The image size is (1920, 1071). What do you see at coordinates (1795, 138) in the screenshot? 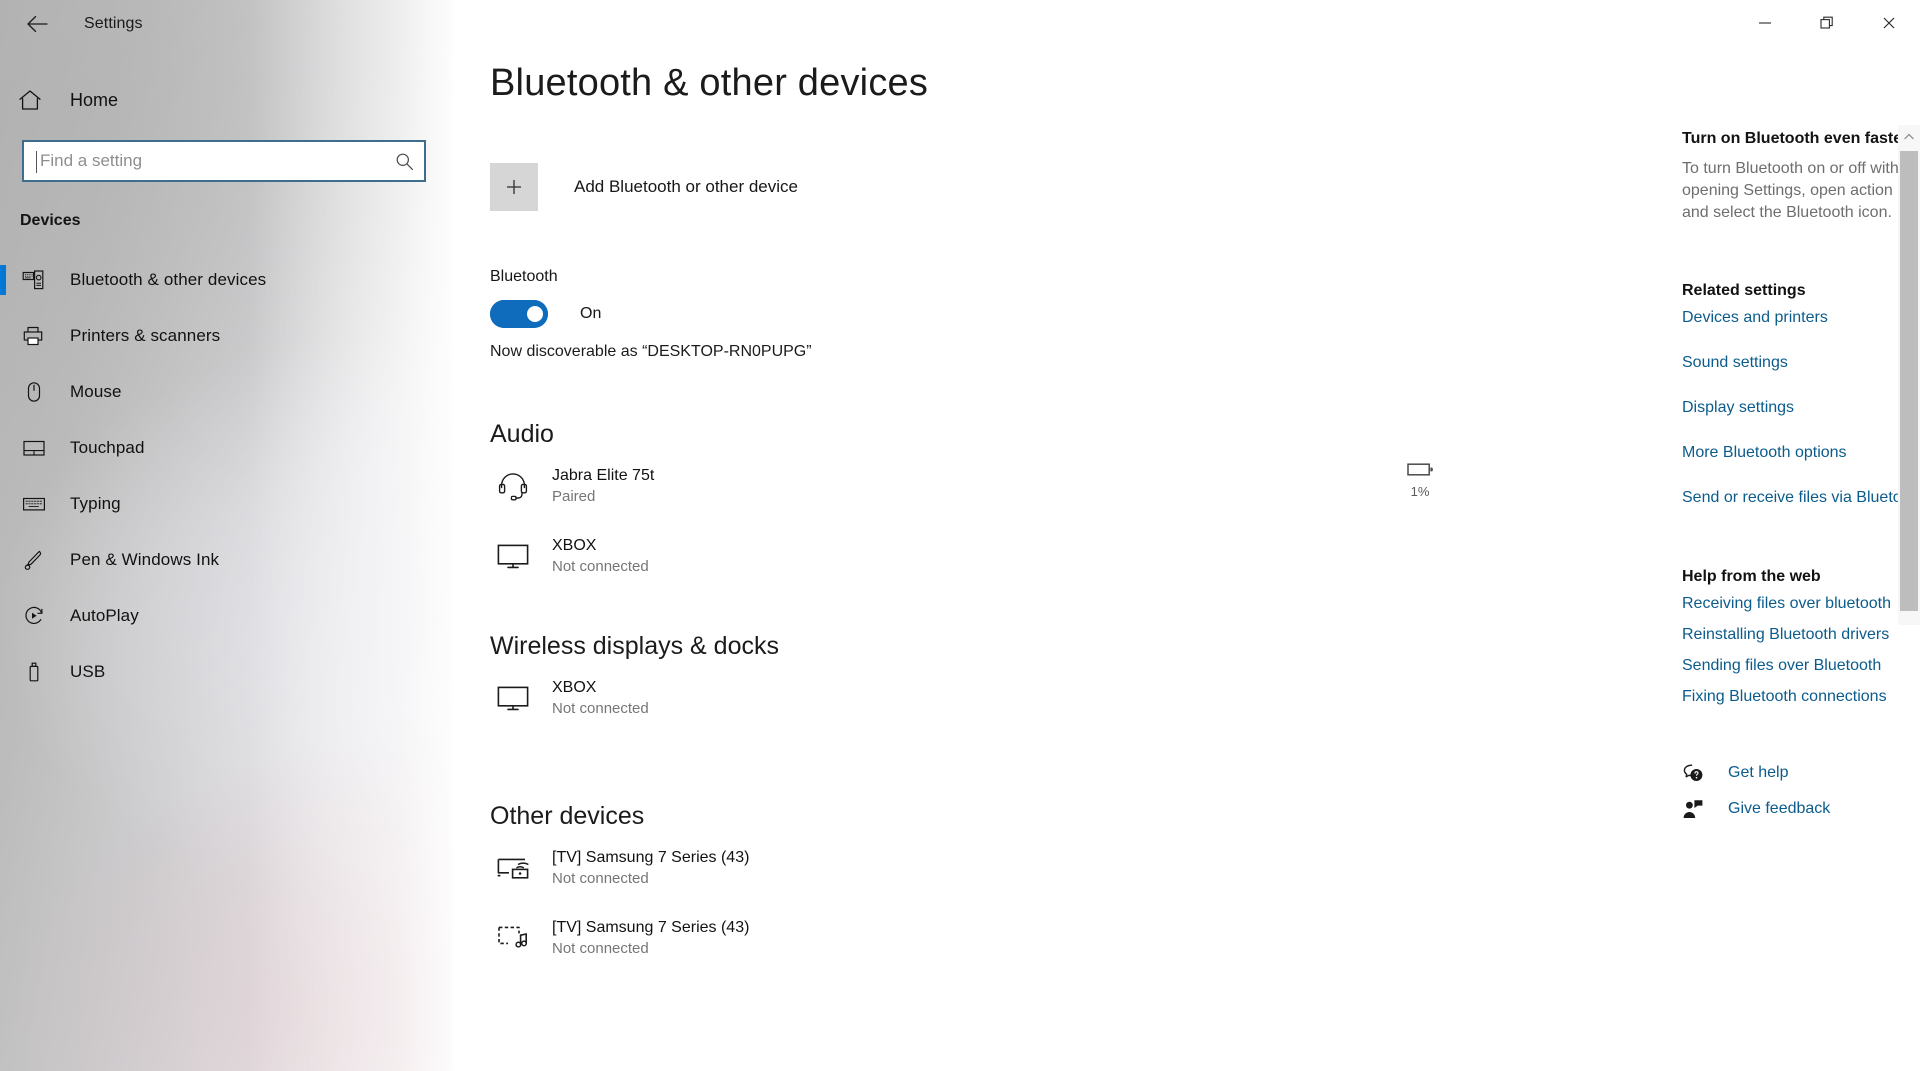
I see `tip-title: Turn on Bluetooth even faster` at bounding box center [1795, 138].